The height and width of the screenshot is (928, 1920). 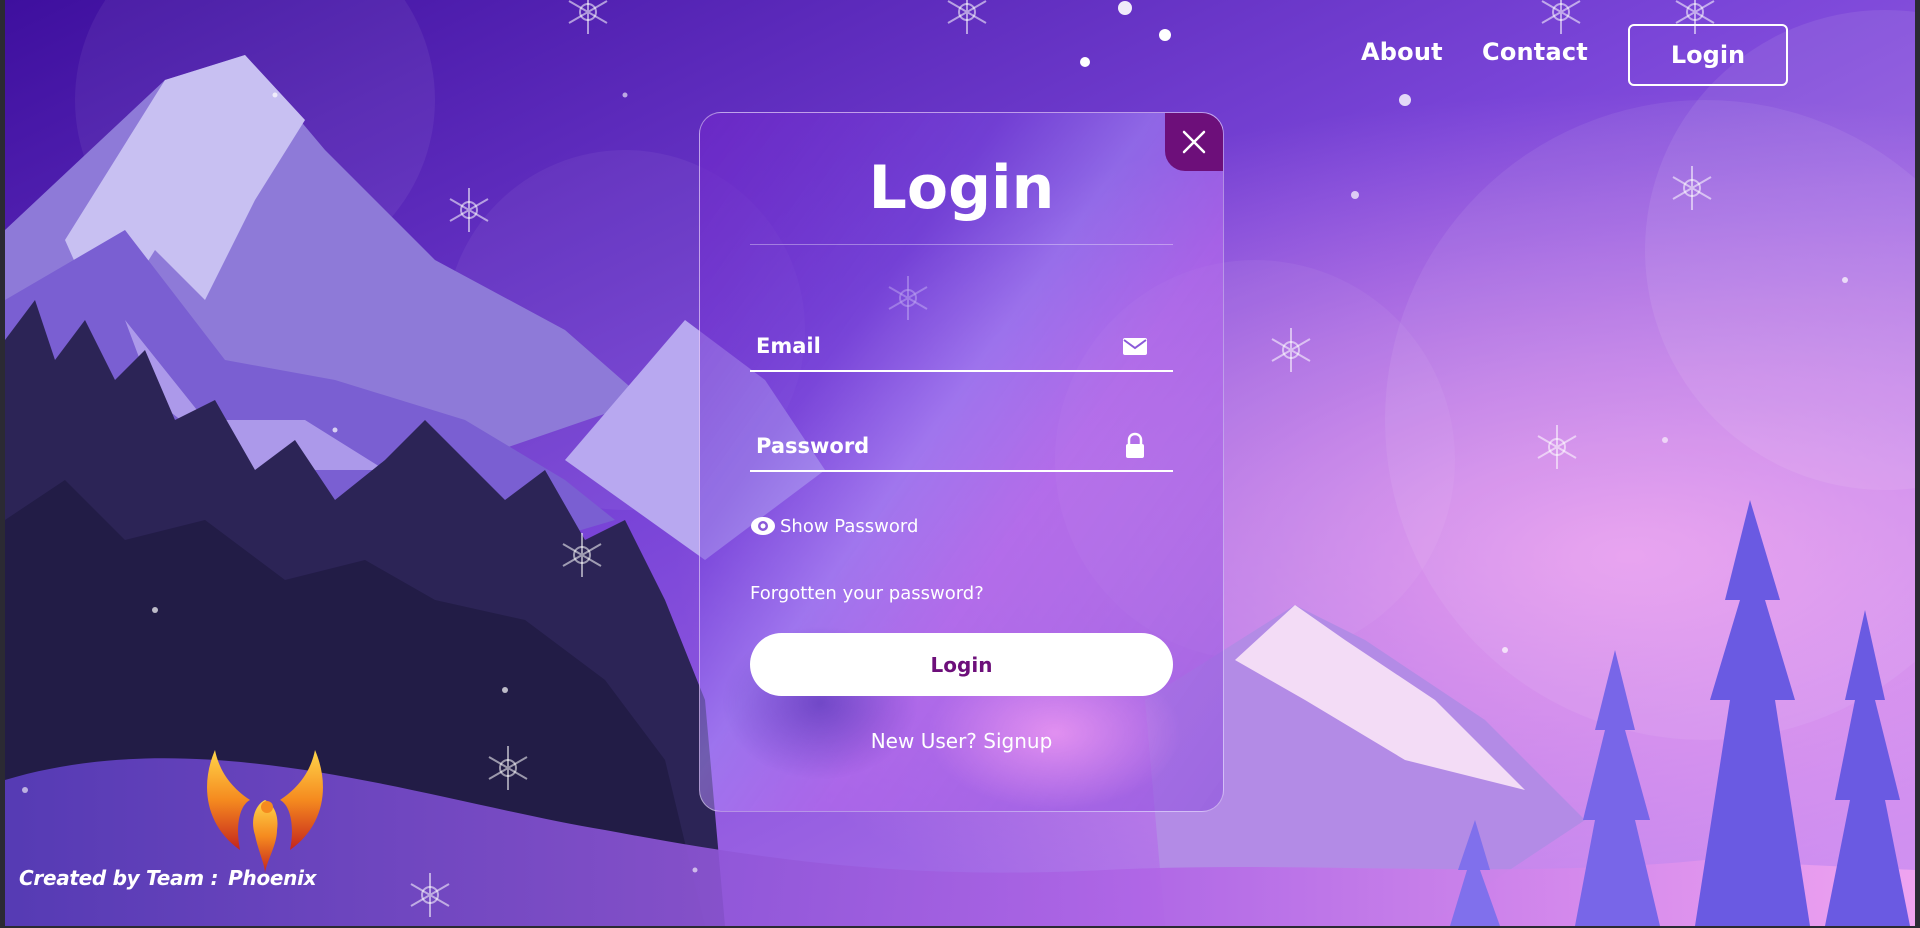 I want to click on forgot-password-link: Forgotten your password?, so click(x=867, y=593).